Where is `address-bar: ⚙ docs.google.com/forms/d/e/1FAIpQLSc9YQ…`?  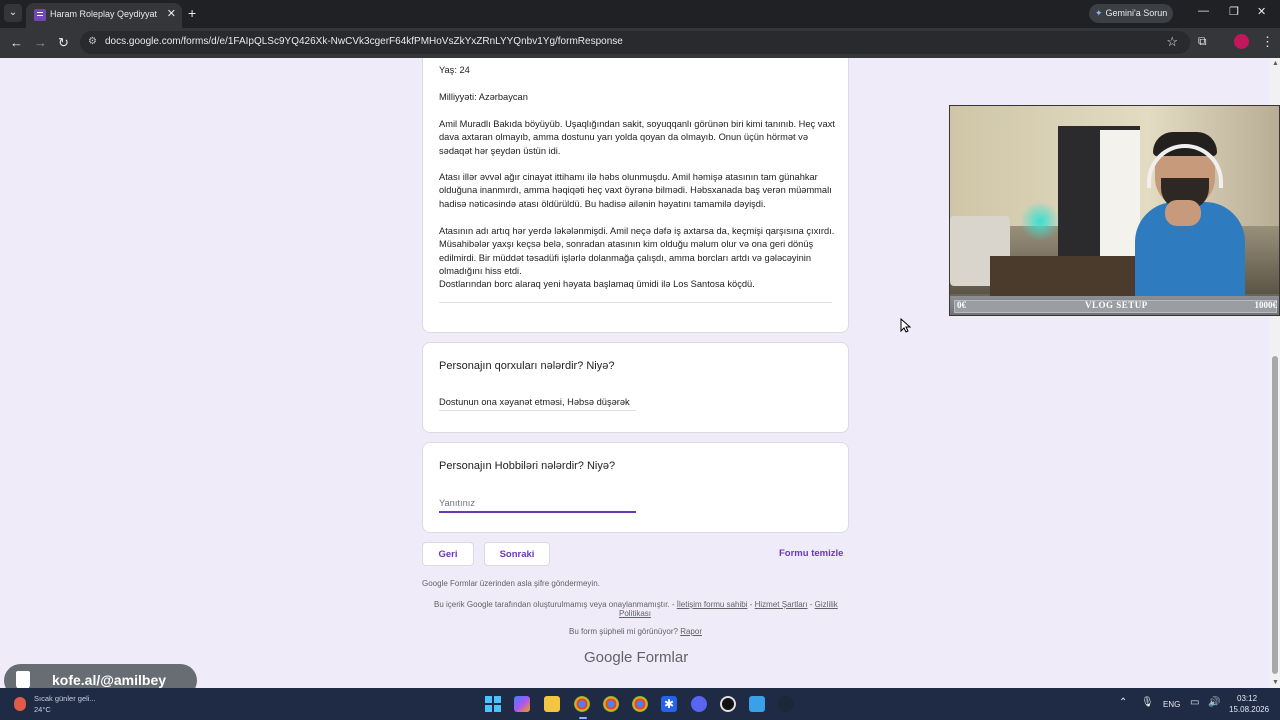 address-bar: ⚙ docs.google.com/forms/d/e/1FAIpQLSc9YQ… is located at coordinates (635, 42).